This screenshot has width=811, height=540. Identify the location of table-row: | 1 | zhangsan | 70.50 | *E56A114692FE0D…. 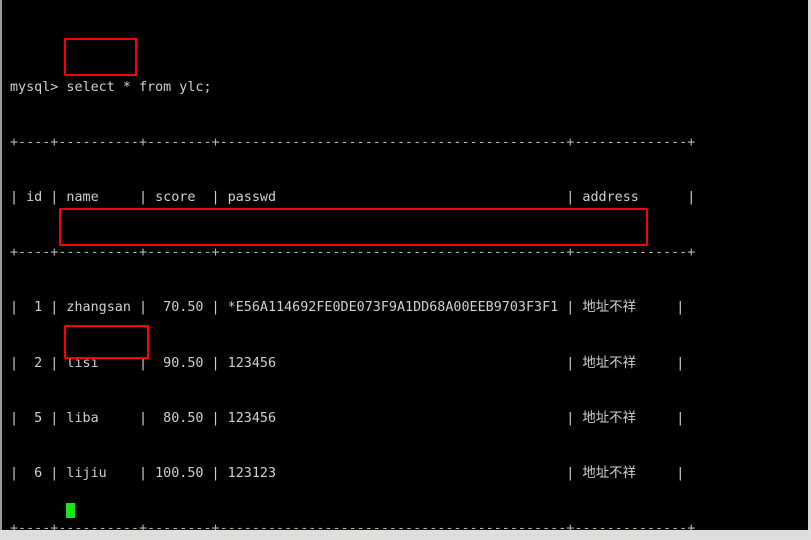
(347, 308).